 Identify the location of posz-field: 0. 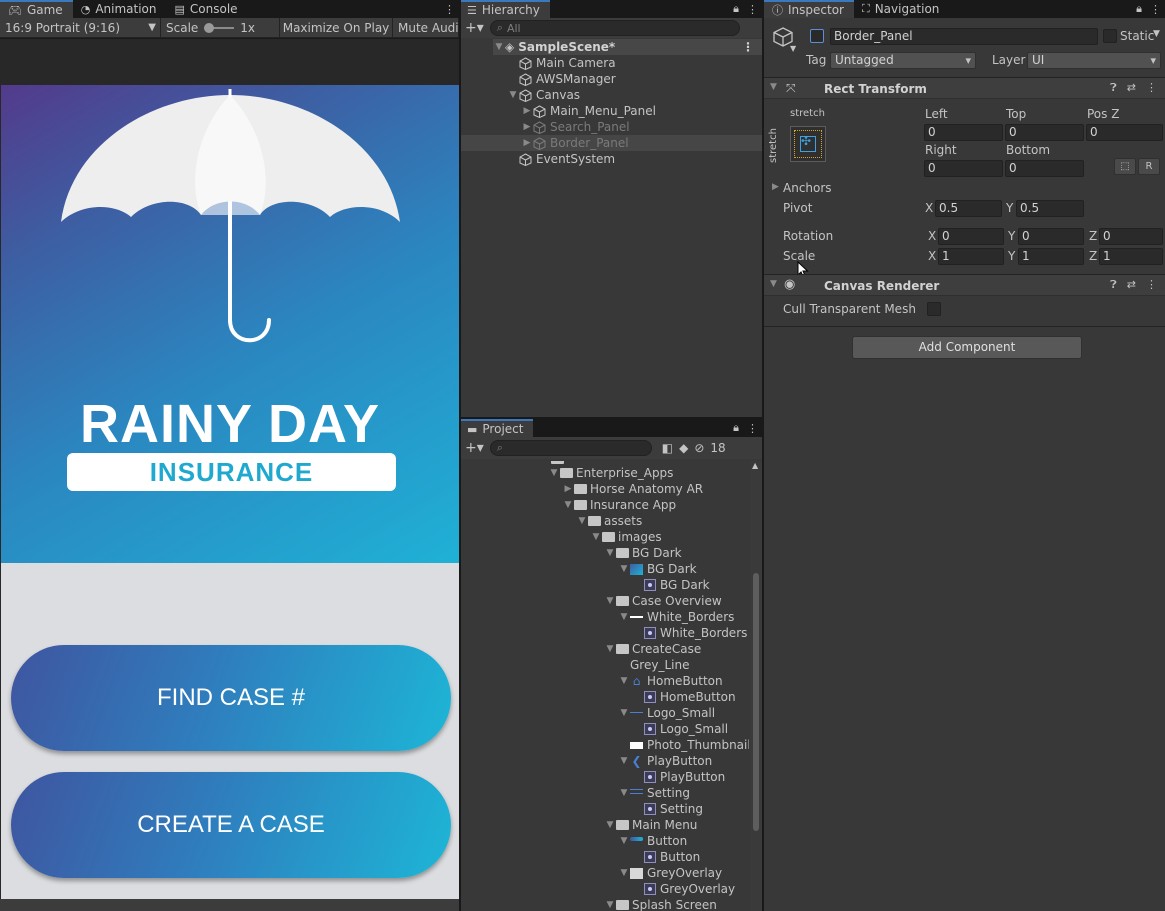
(1124, 132).